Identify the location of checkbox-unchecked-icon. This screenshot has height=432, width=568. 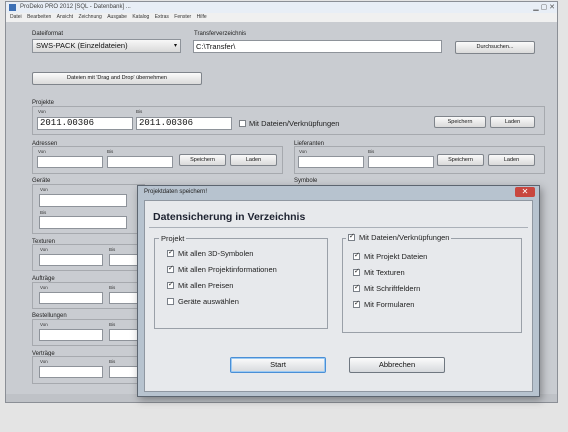
(170, 301).